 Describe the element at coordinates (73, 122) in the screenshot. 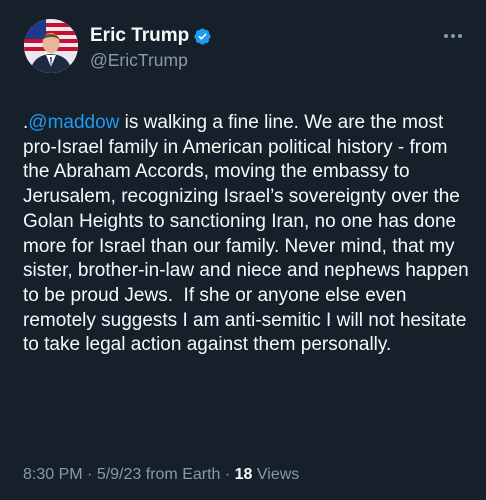

I see `mention-link: @maddow` at that location.